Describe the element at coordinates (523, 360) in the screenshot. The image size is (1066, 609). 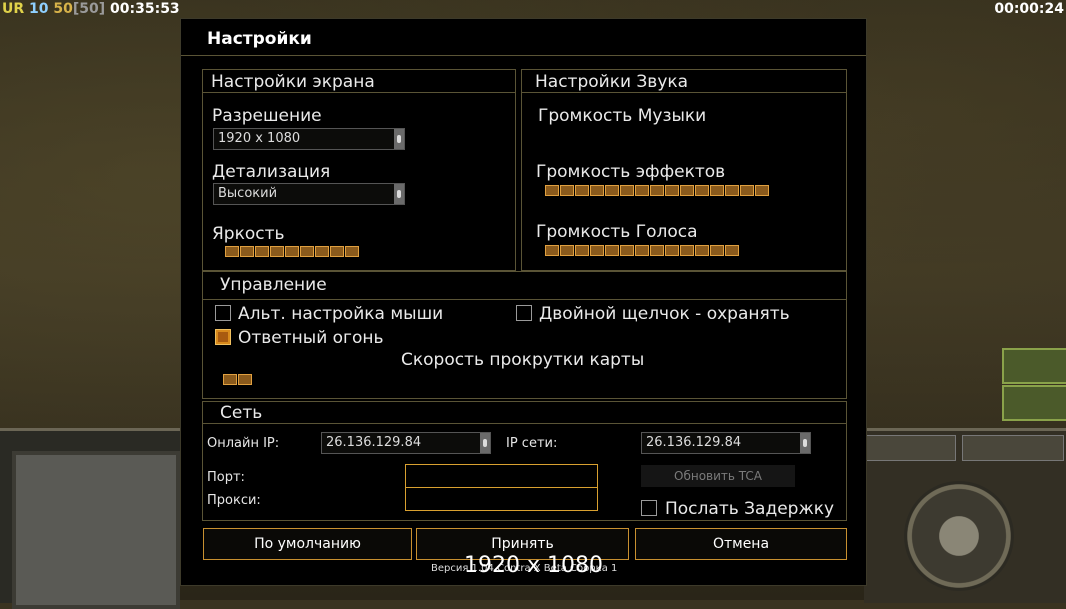
I see `scroll-speed-label: Скорость прокрутки карты` at that location.